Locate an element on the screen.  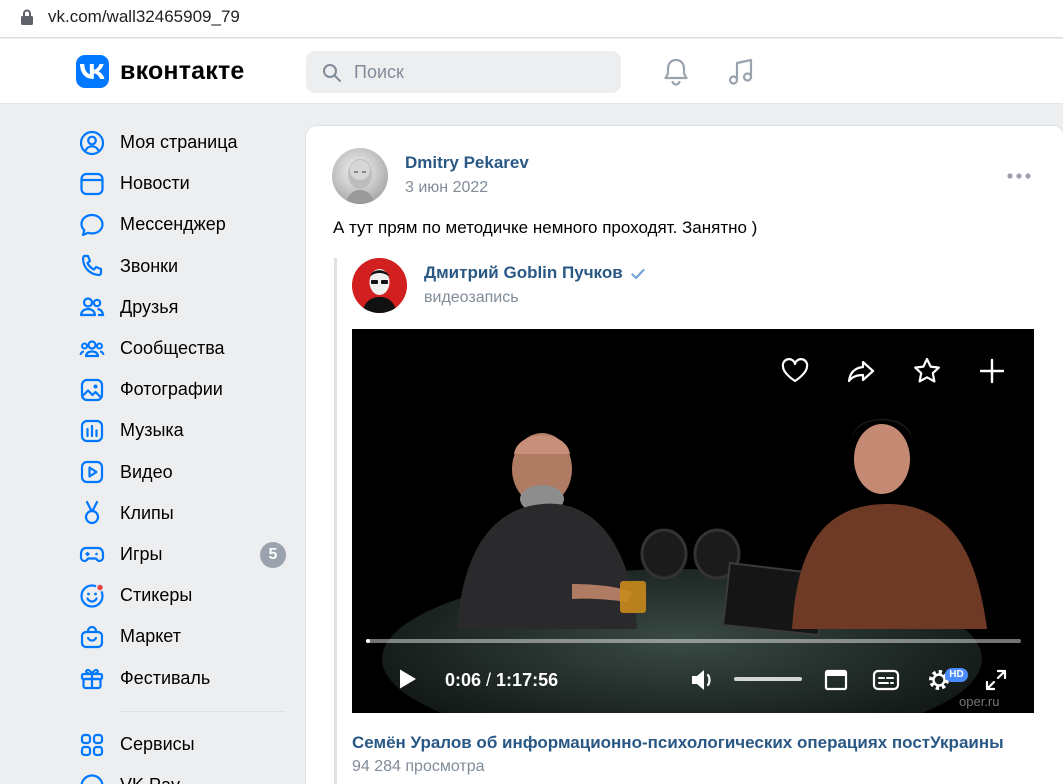
subtitles-icon is located at coordinates (886, 680).